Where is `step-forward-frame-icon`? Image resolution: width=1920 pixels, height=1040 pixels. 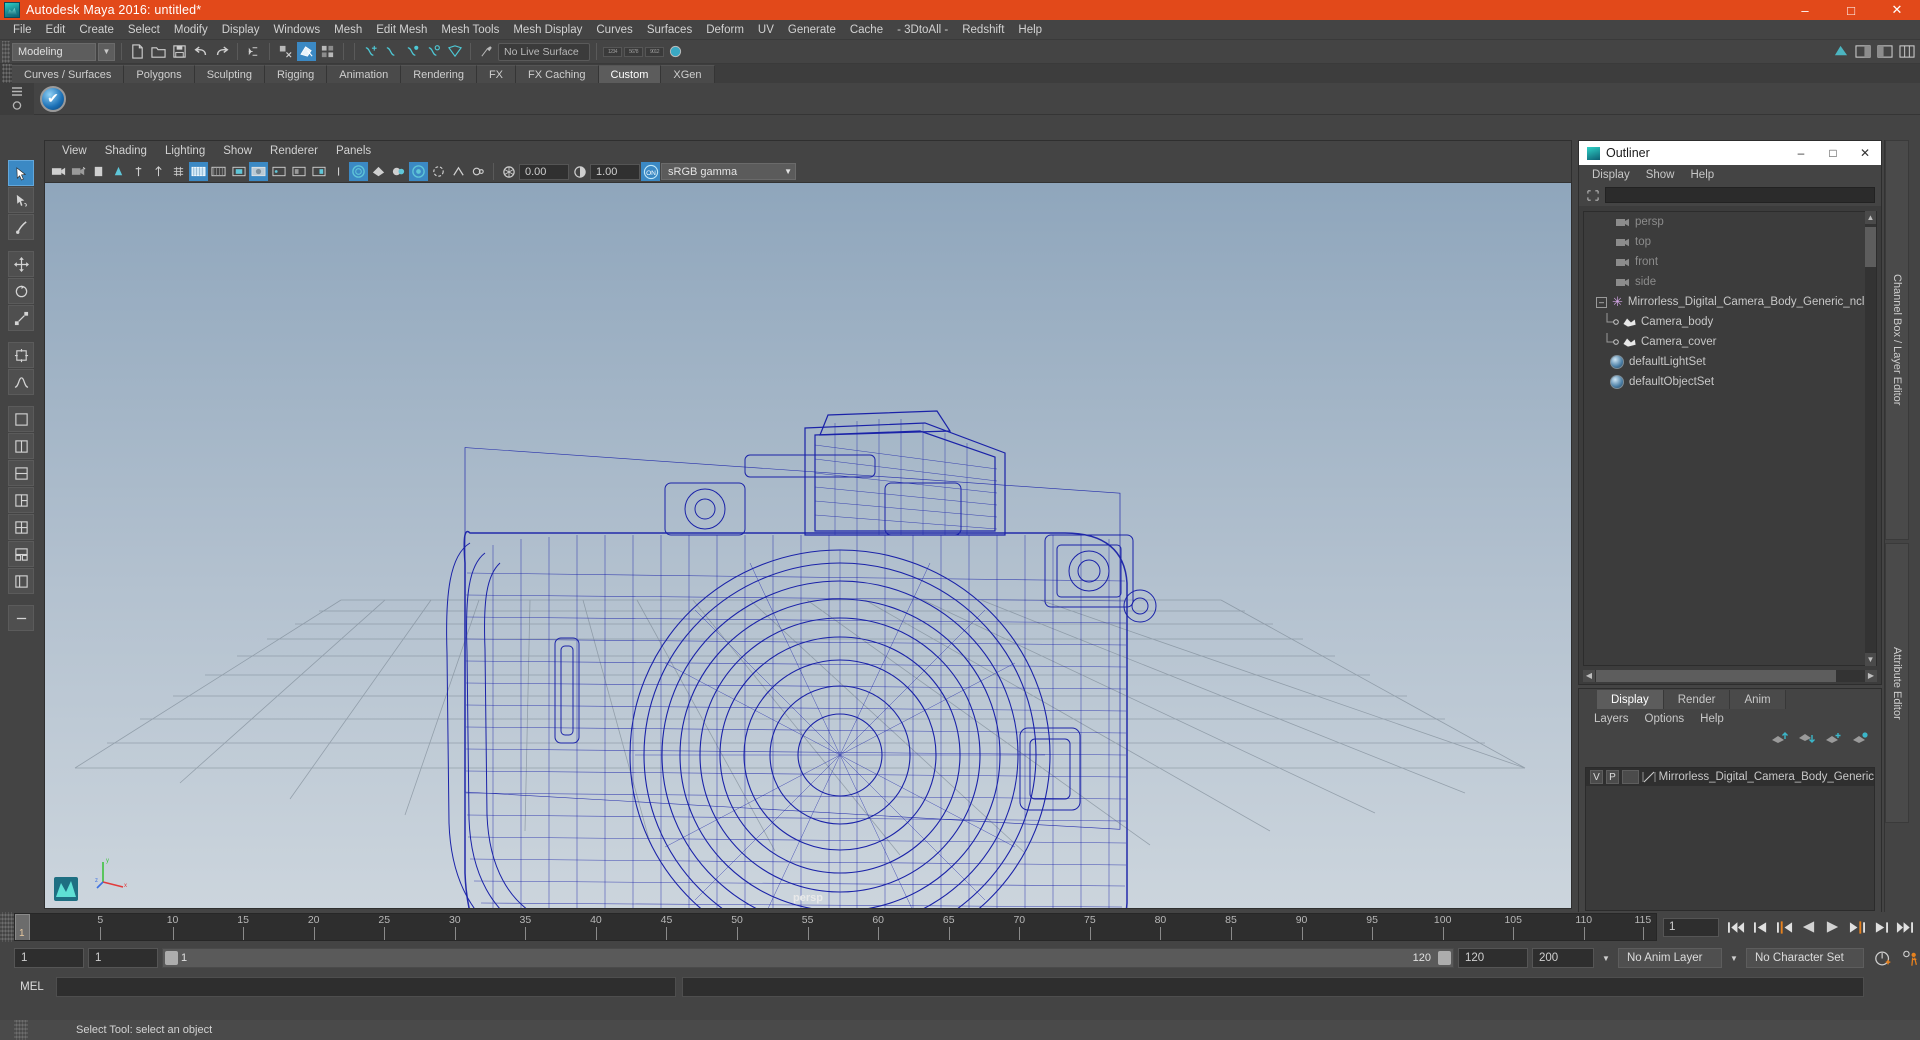
step-forward-frame-icon is located at coordinates (1880, 927).